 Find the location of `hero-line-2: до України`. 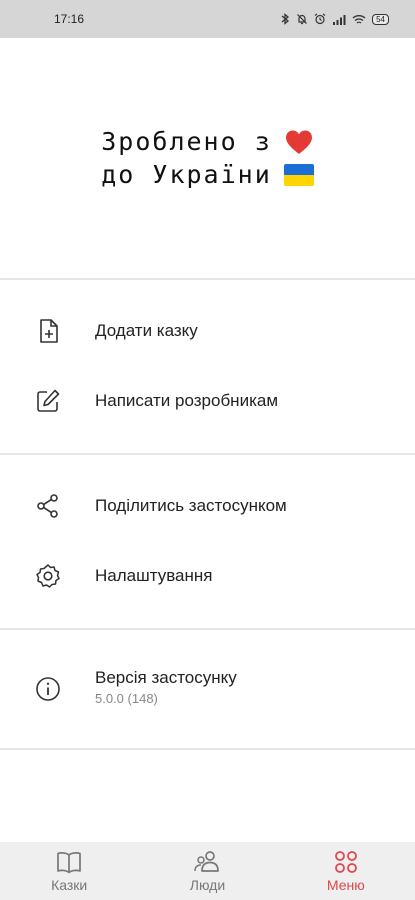

hero-line-2: до України is located at coordinates (207, 174).